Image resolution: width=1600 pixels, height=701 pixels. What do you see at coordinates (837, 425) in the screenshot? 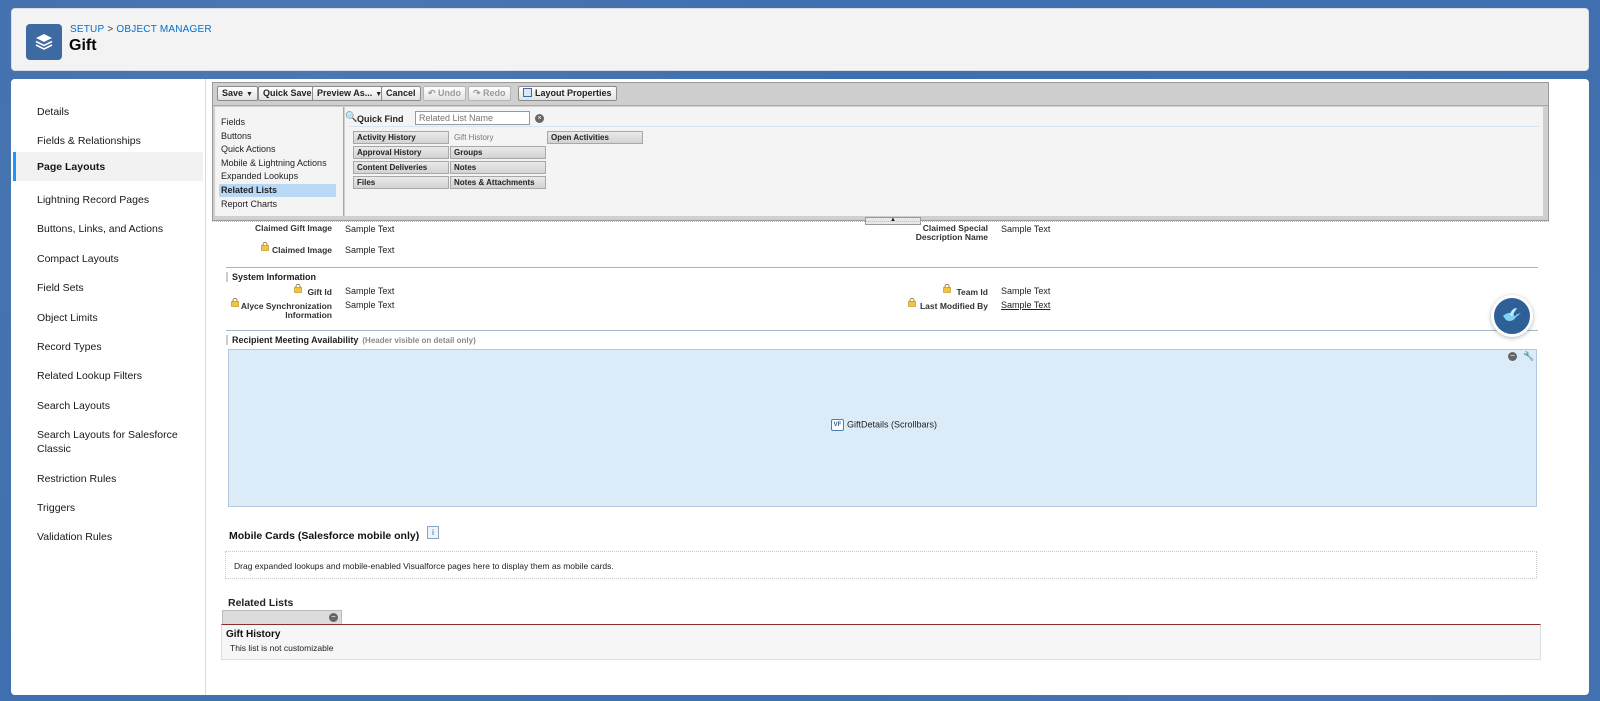
I see `visualforce-icon: VF` at bounding box center [837, 425].